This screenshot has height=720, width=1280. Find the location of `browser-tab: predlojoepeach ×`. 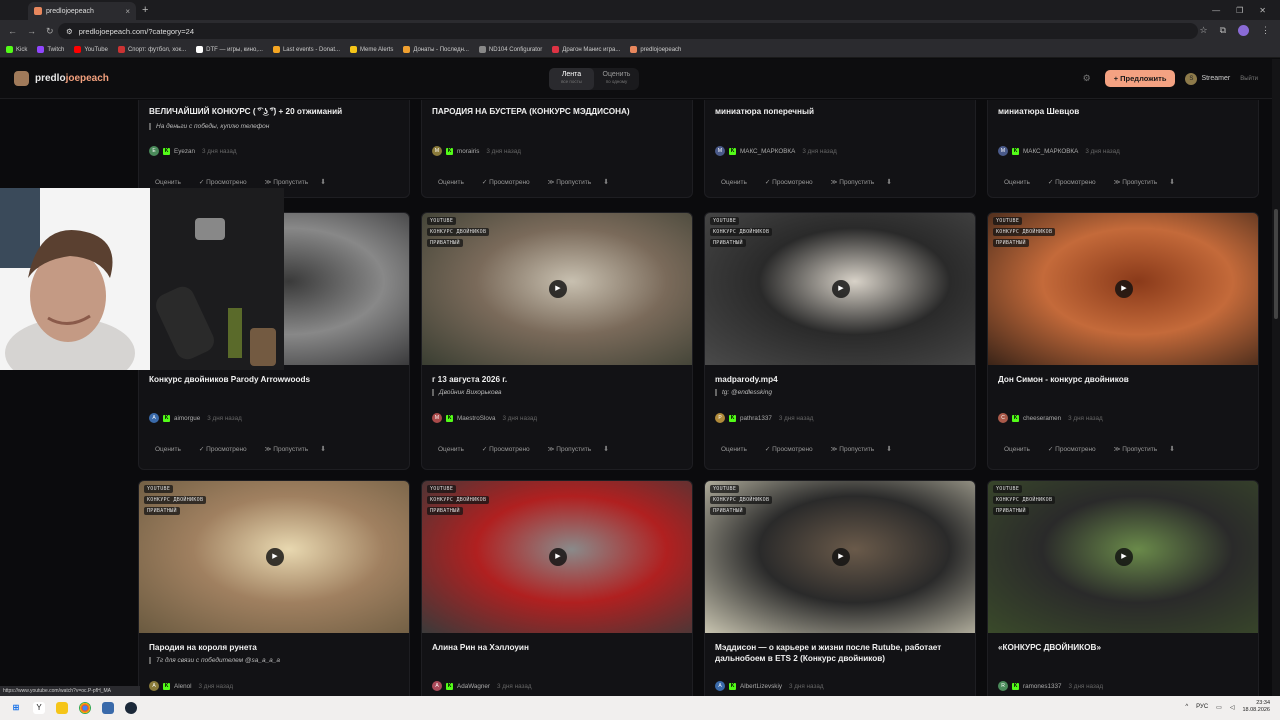

browser-tab: predlojoepeach × is located at coordinates (82, 11).